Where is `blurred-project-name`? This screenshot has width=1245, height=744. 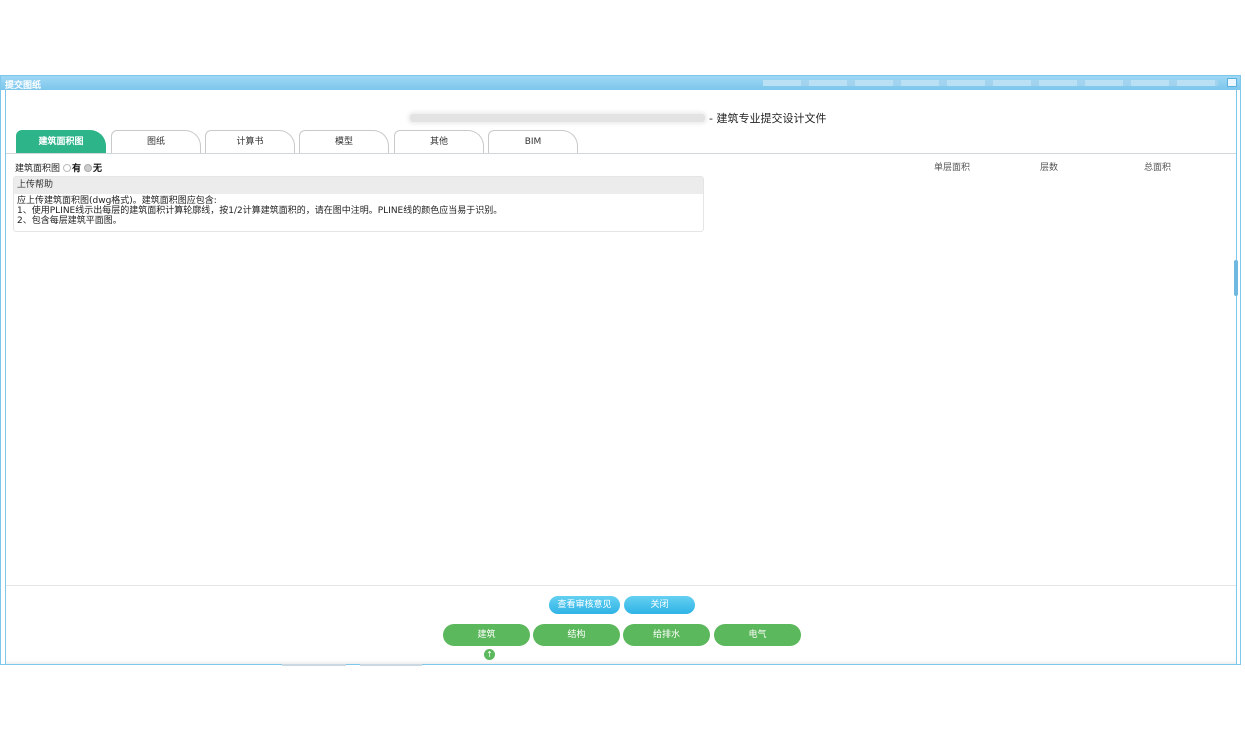
blurred-project-name is located at coordinates (557, 118).